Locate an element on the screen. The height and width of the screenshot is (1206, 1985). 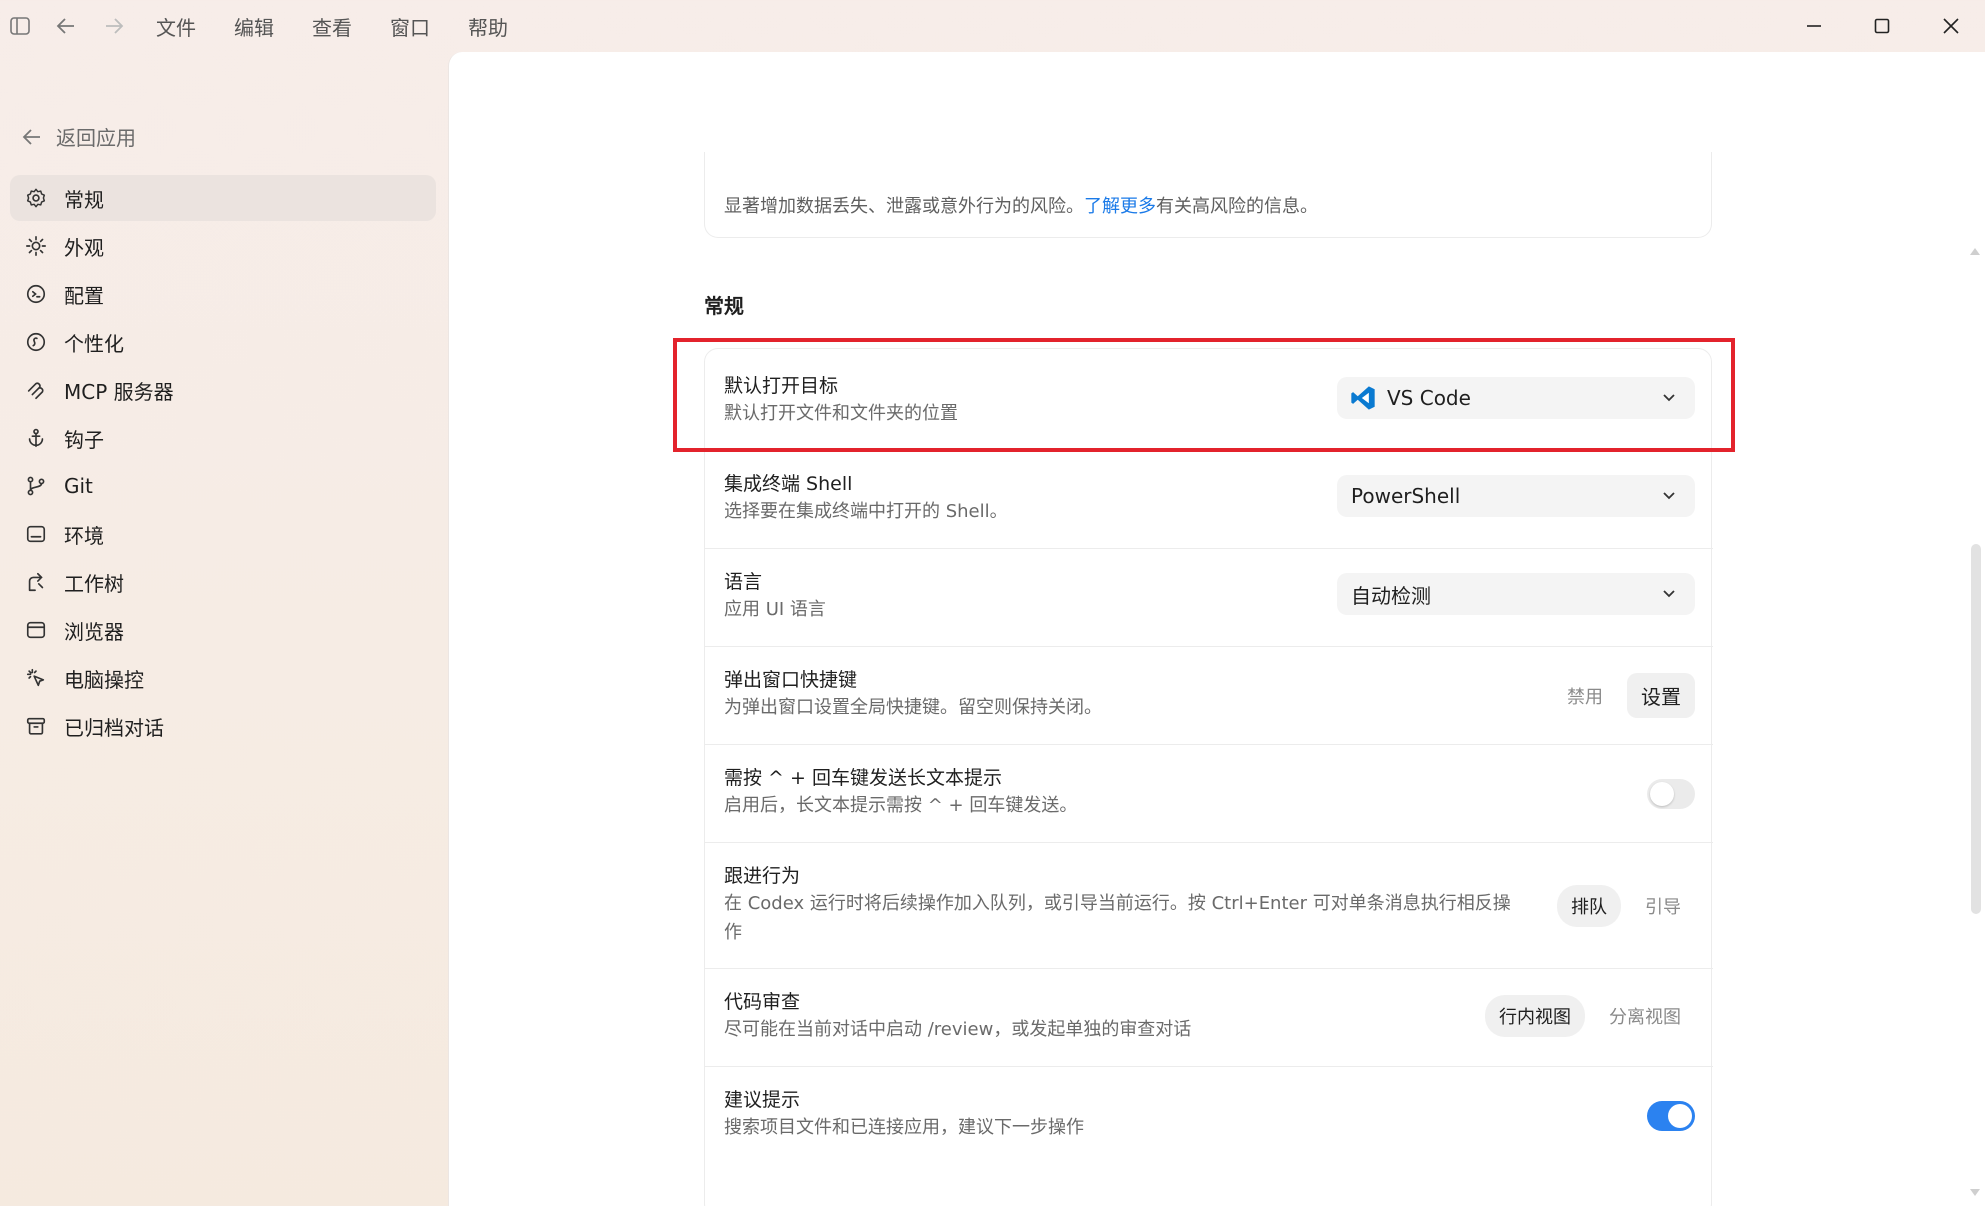
sidebar-item-personalize: 个性化 is located at coordinates (223, 342).